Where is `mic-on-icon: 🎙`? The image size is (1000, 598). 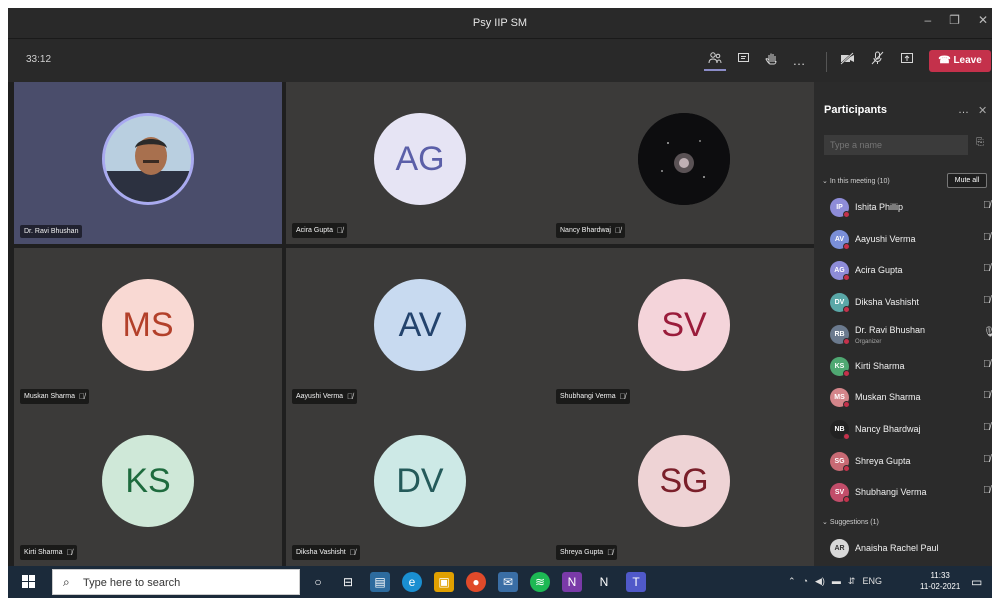
mic-on-icon: 🎙 is located at coordinates (987, 332).